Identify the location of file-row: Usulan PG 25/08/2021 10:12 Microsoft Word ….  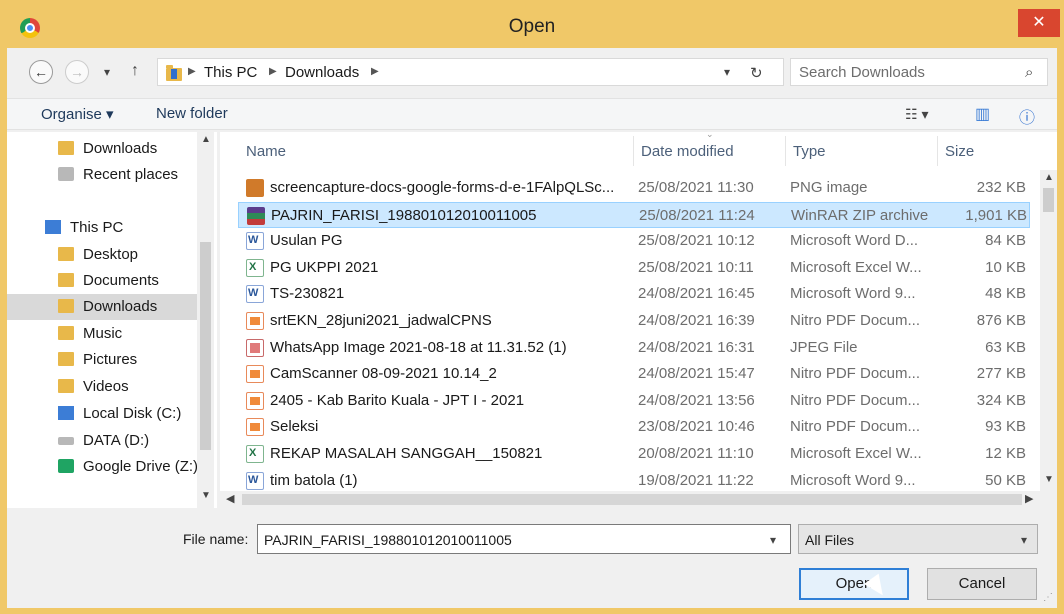
(634, 241).